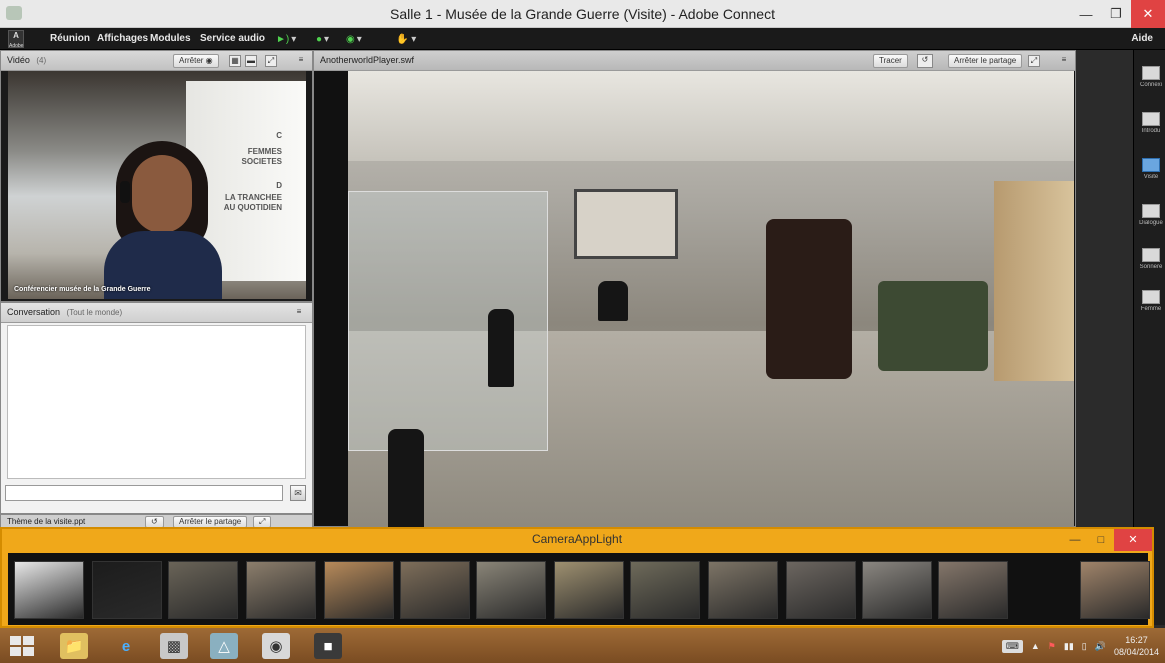 Image resolution: width=1165 pixels, height=663 pixels. What do you see at coordinates (1148, 14) in the screenshot?
I see `close-icon: ✕` at bounding box center [1148, 14].